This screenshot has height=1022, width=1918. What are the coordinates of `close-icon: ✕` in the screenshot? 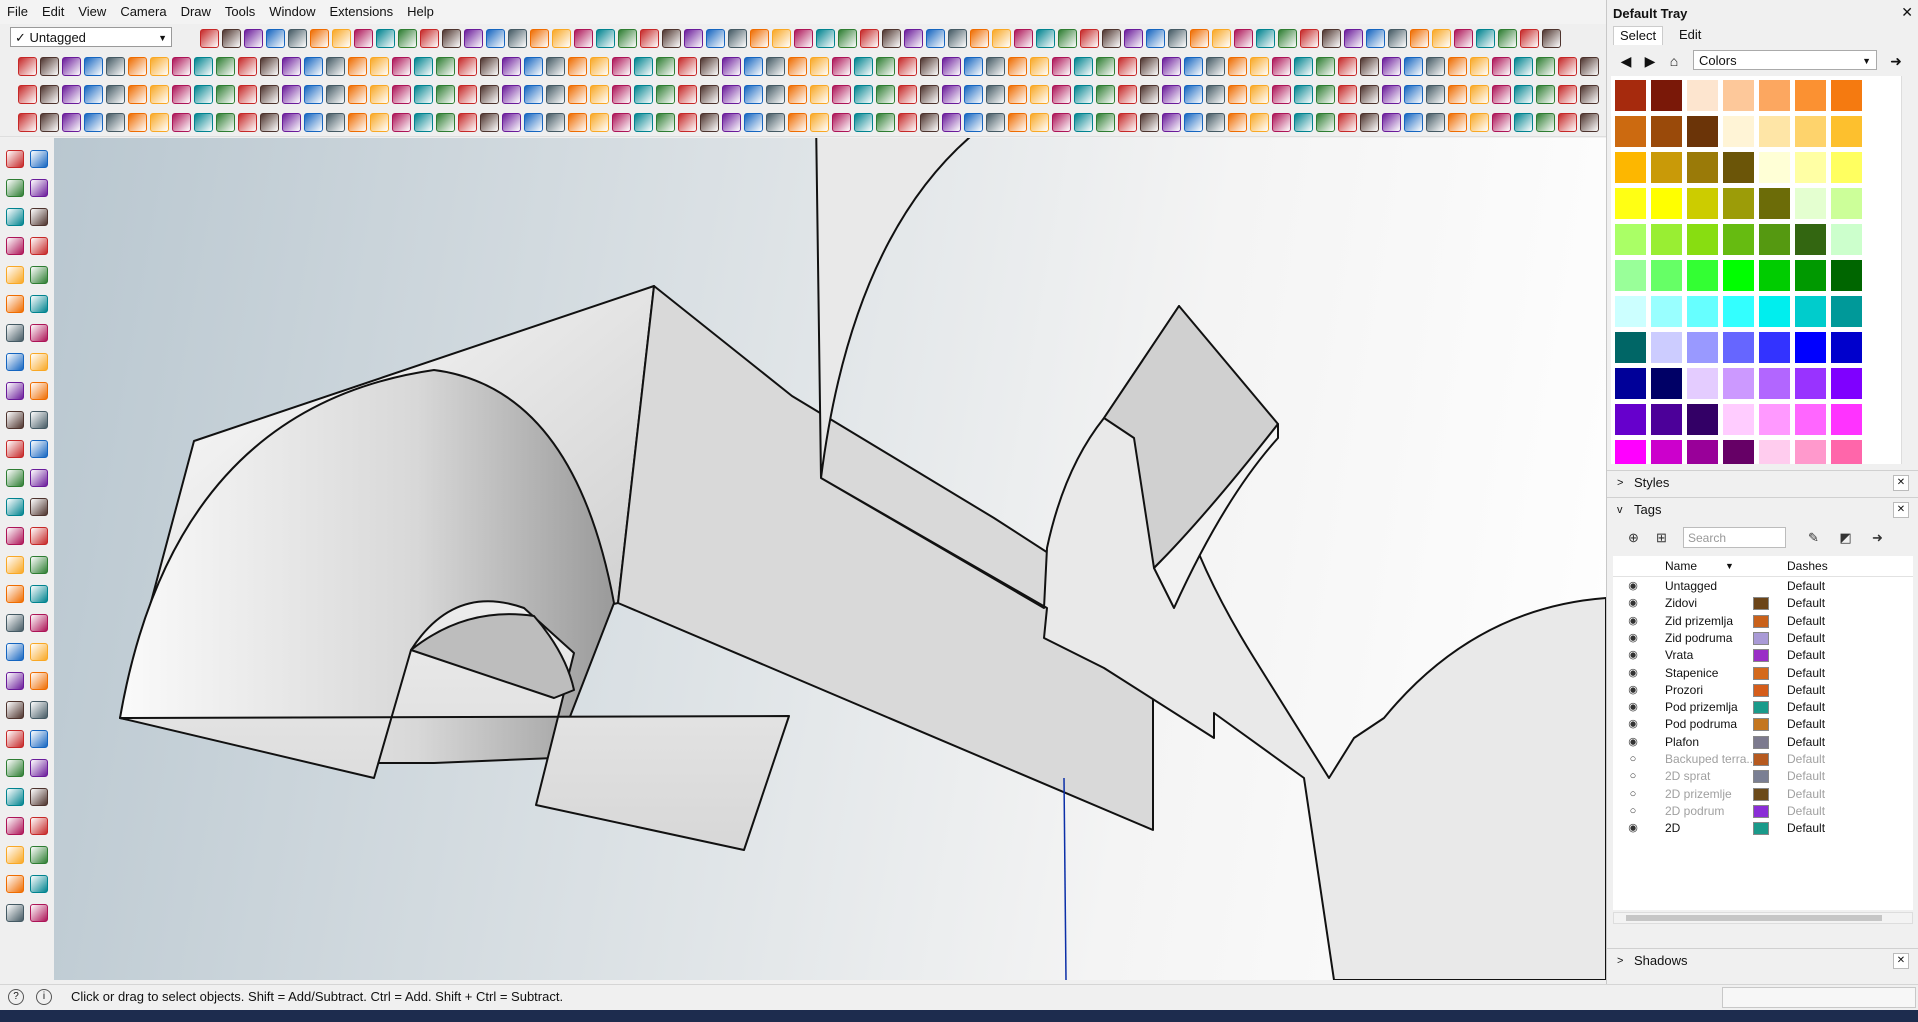 It's located at (1901, 961).